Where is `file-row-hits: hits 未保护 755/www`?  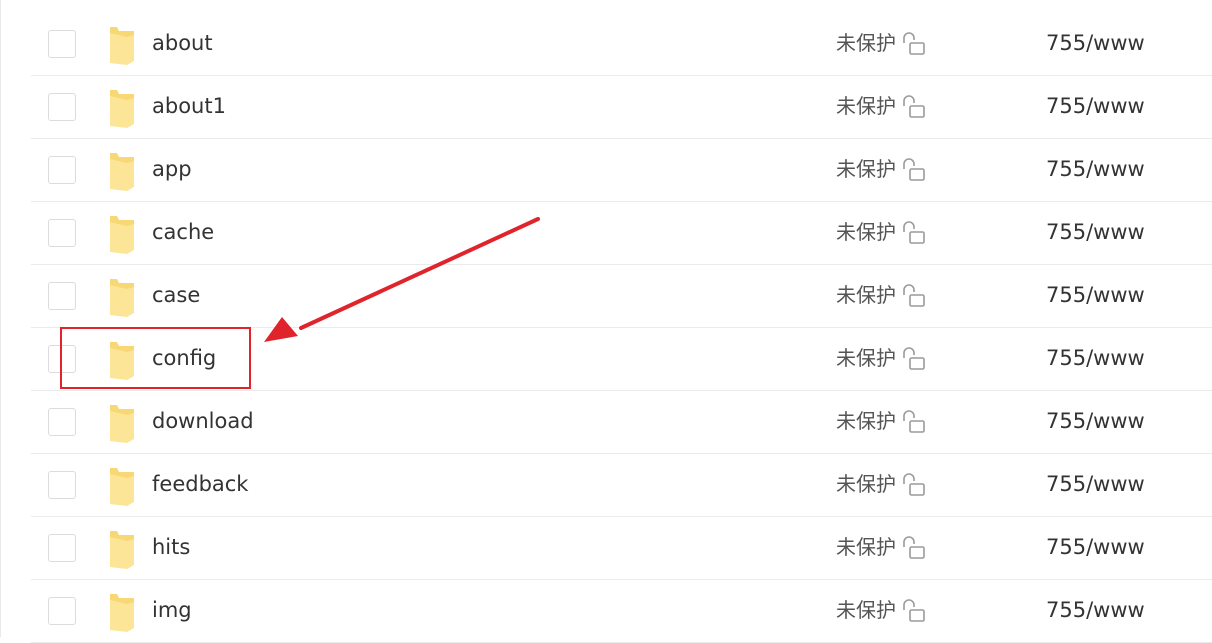
file-row-hits: hits 未保护 755/www is located at coordinates (621, 548).